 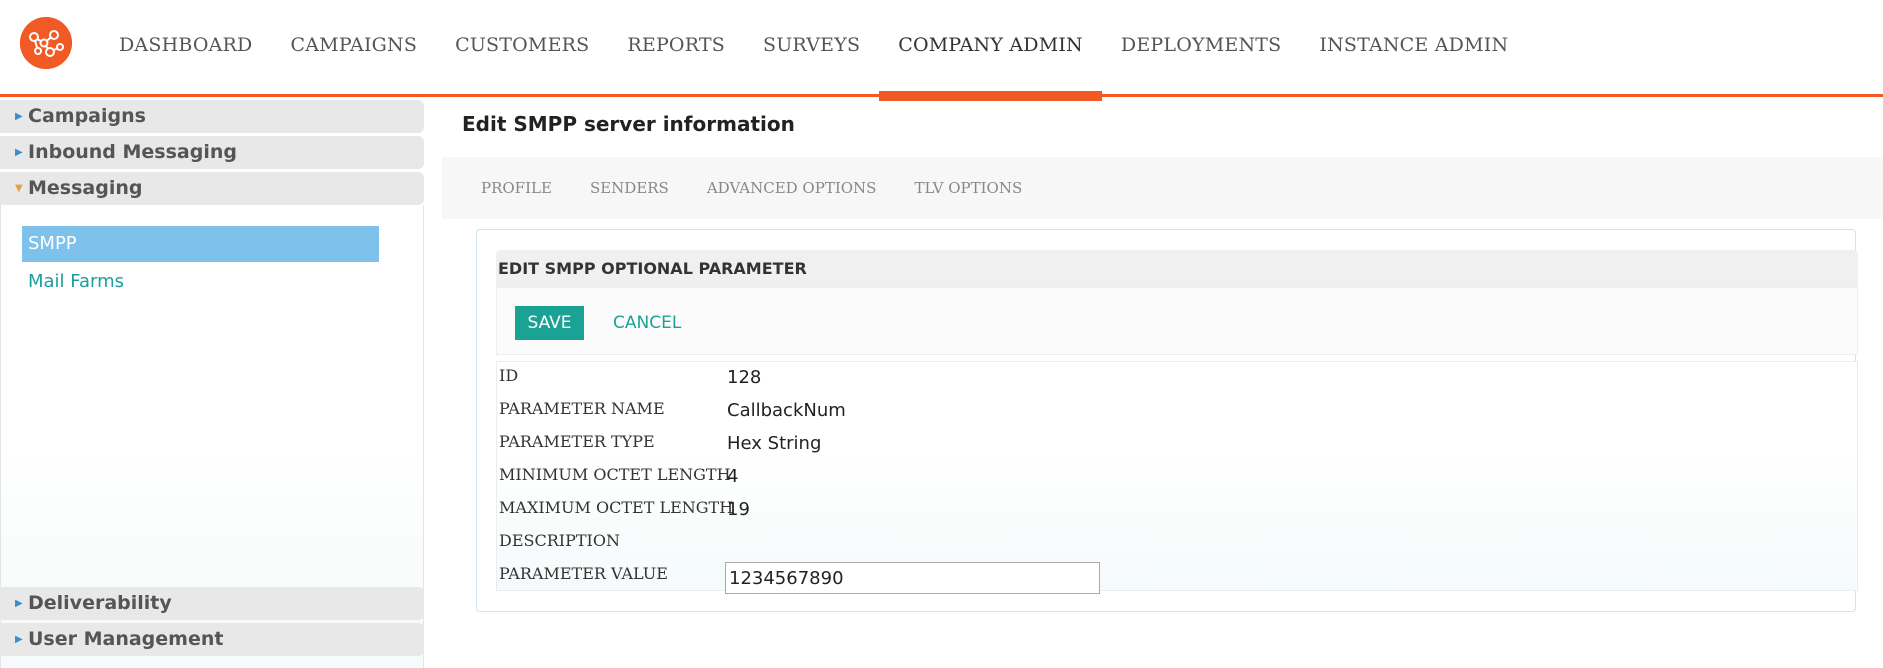 I want to click on nav-customers: CUSTOMERS, so click(x=522, y=49).